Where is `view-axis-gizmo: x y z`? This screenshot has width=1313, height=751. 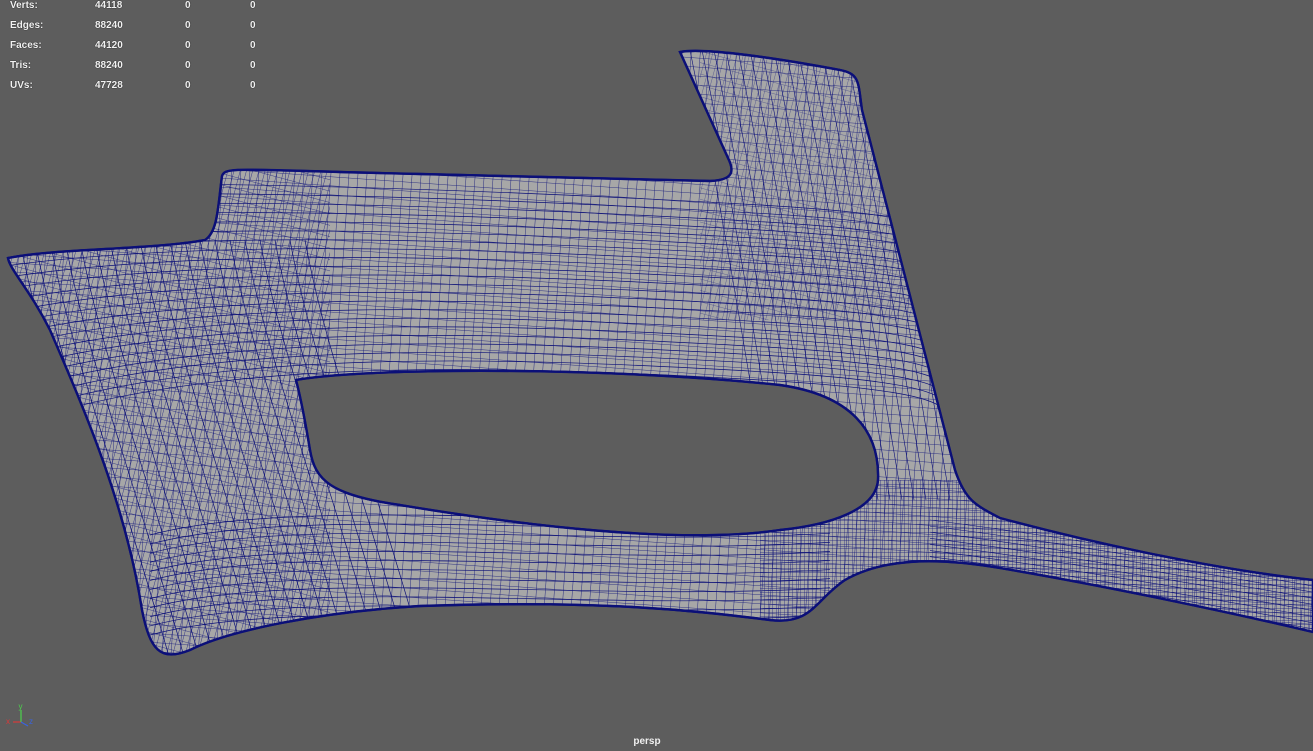
view-axis-gizmo: x y z is located at coordinates (19, 714).